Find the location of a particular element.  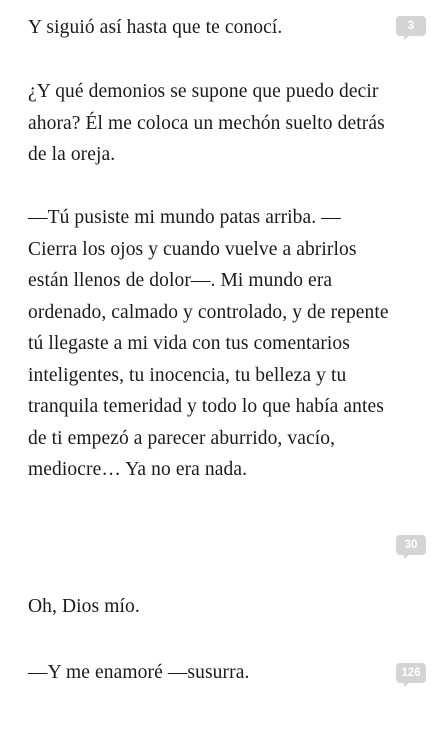

comment-count-badge-paragraph-3: 30 is located at coordinates (411, 547).